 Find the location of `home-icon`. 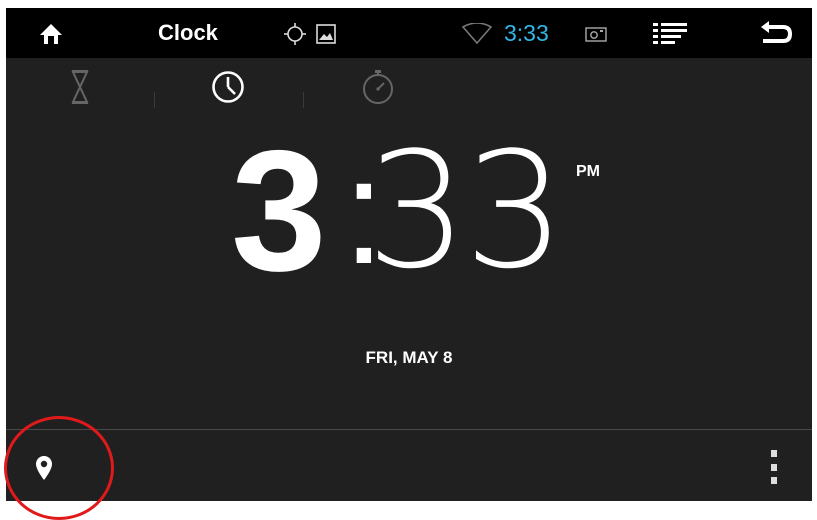

home-icon is located at coordinates (51, 34).